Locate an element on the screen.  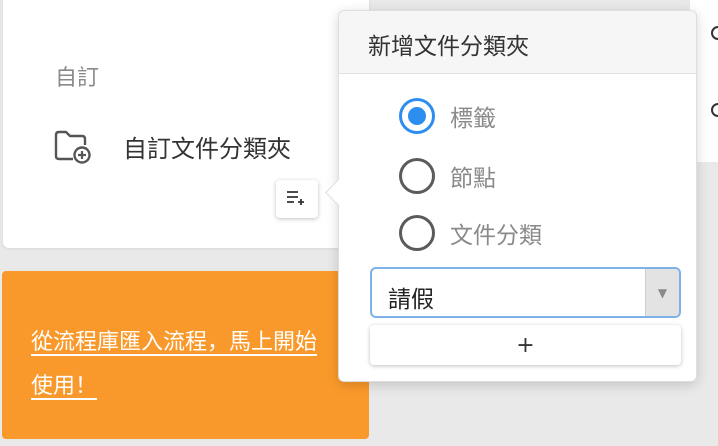
add-list-button is located at coordinates (297, 199).